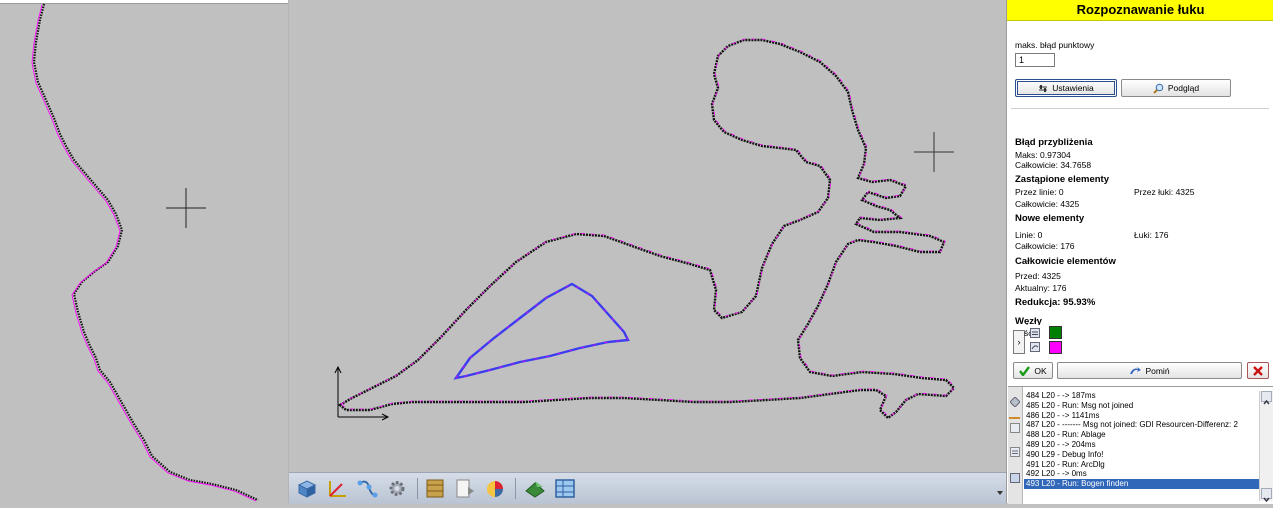 This screenshot has height=508, width=1273. Describe the element at coordinates (367, 488) in the screenshot. I see `nodes-icon` at that location.